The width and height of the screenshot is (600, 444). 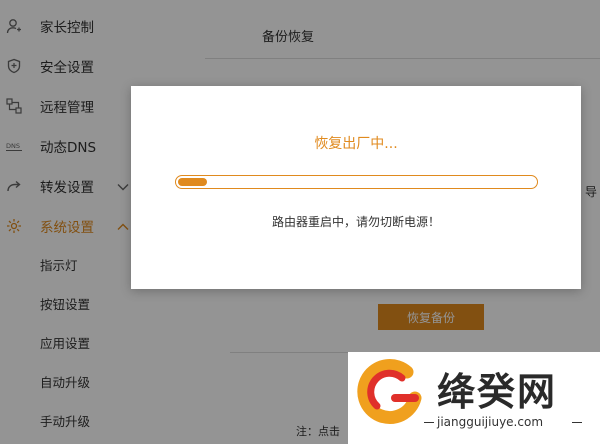 I want to click on progress-bar, so click(x=356, y=182).